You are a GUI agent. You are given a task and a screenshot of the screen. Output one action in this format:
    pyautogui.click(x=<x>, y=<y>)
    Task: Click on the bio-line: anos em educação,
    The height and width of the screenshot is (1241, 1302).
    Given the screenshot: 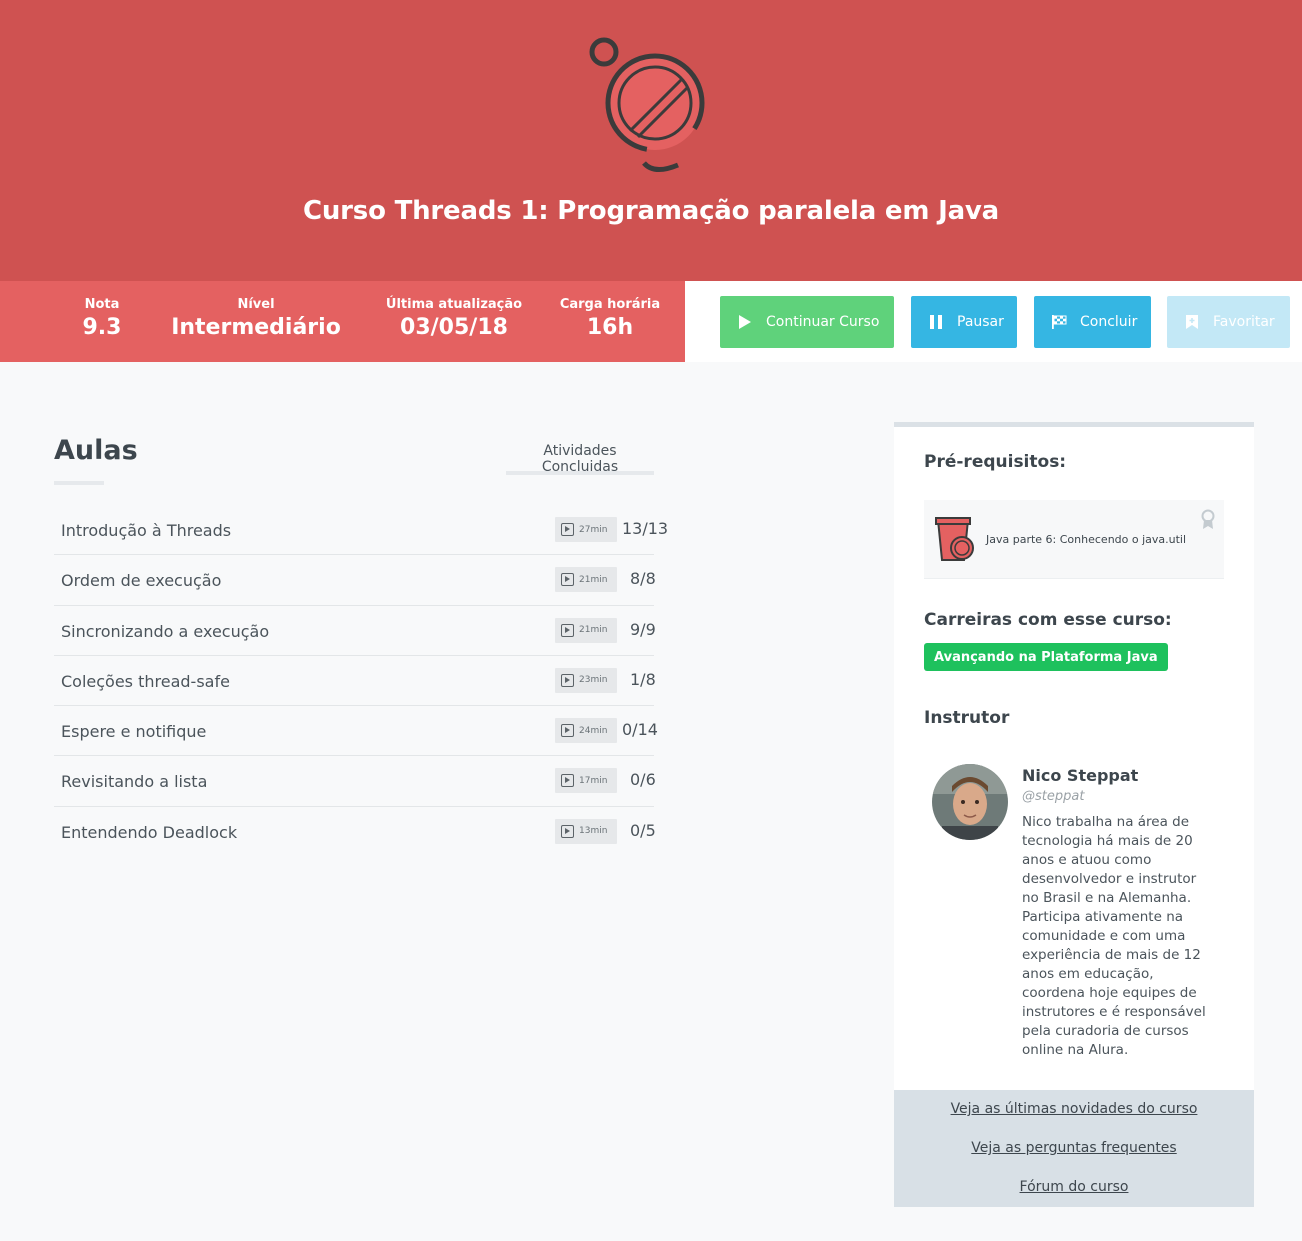 What is the action you would take?
    pyautogui.click(x=1088, y=974)
    